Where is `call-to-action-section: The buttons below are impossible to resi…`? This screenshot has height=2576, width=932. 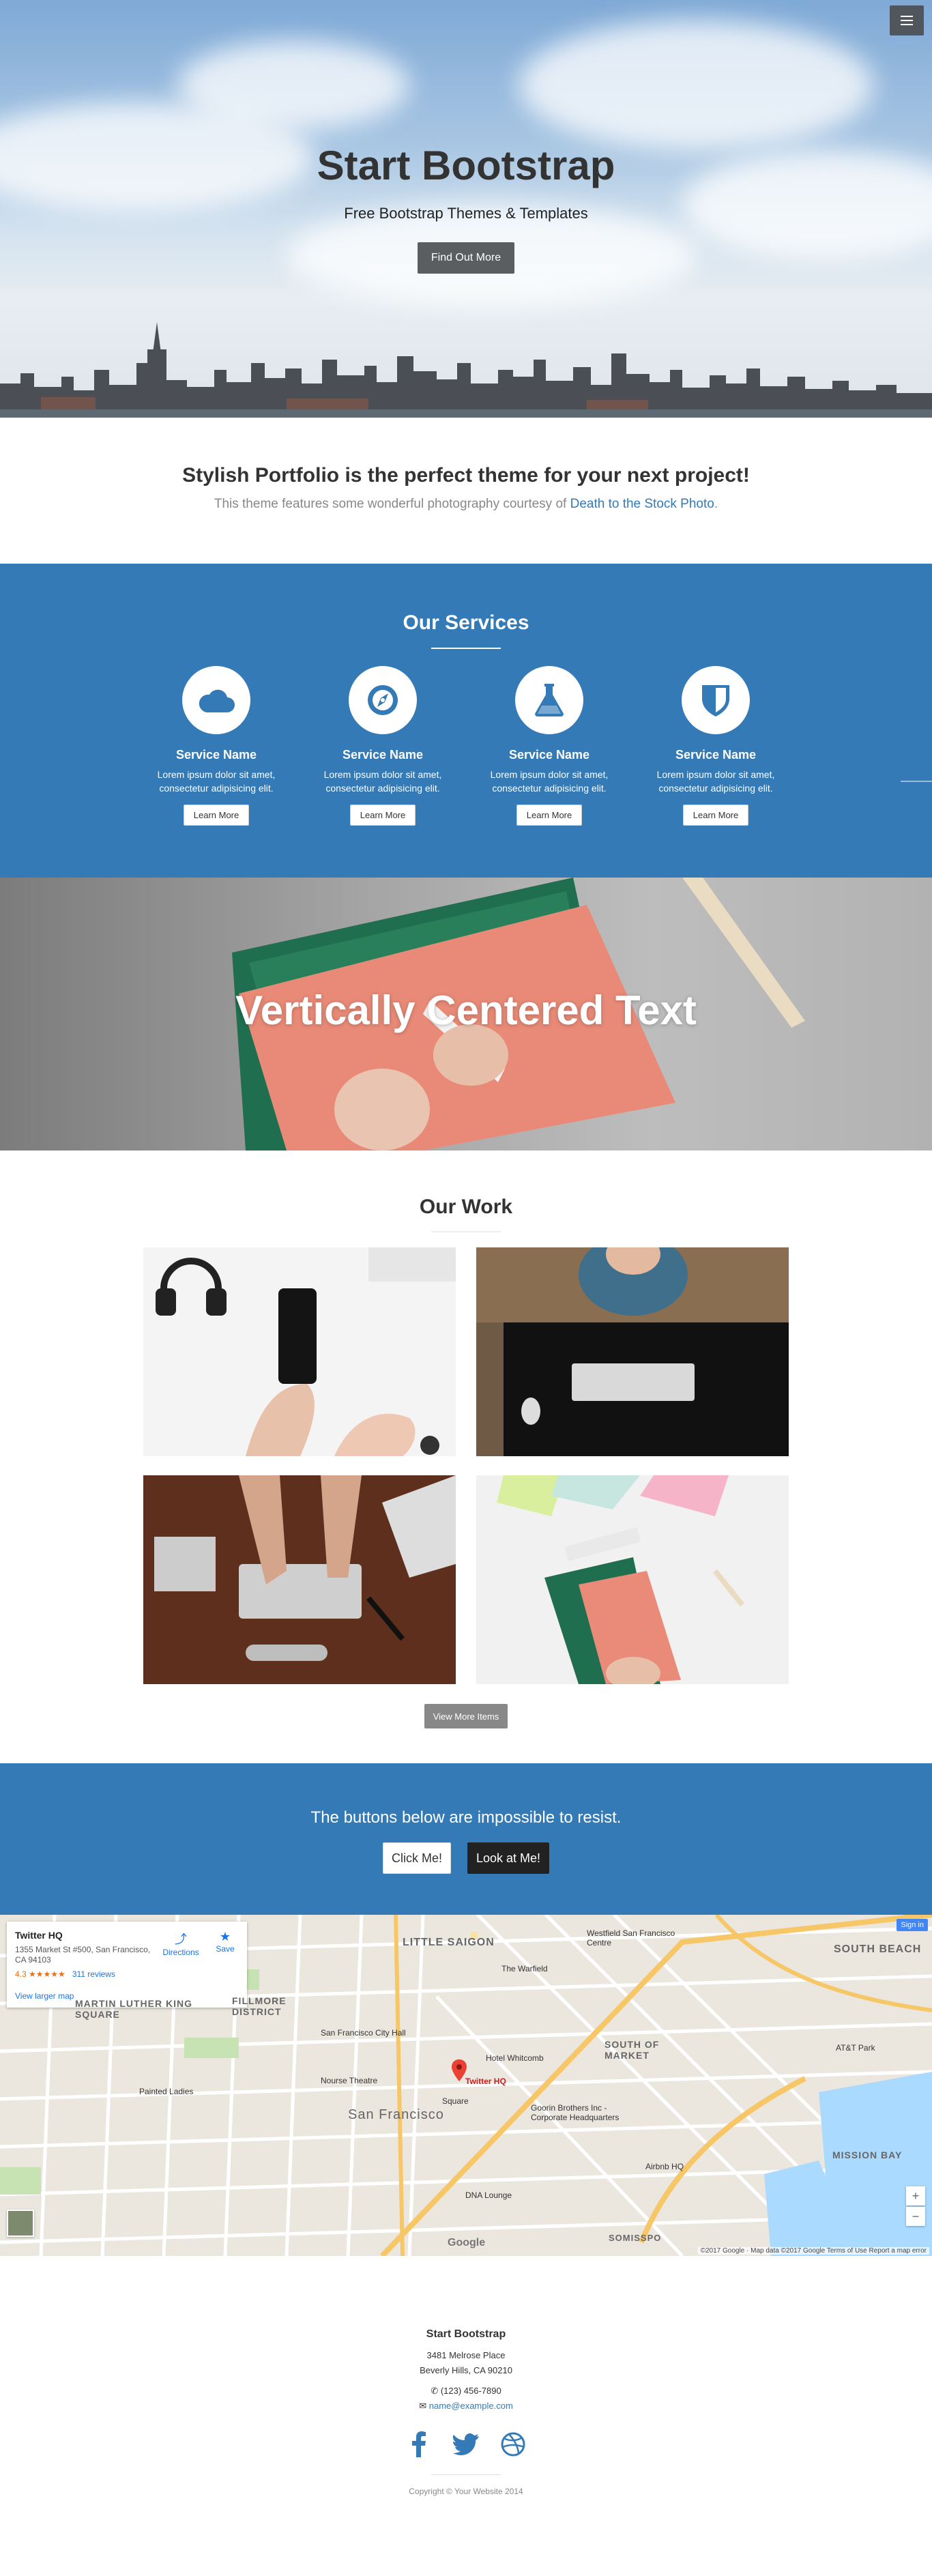 call-to-action-section: The buttons below are impossible to resi… is located at coordinates (466, 1839).